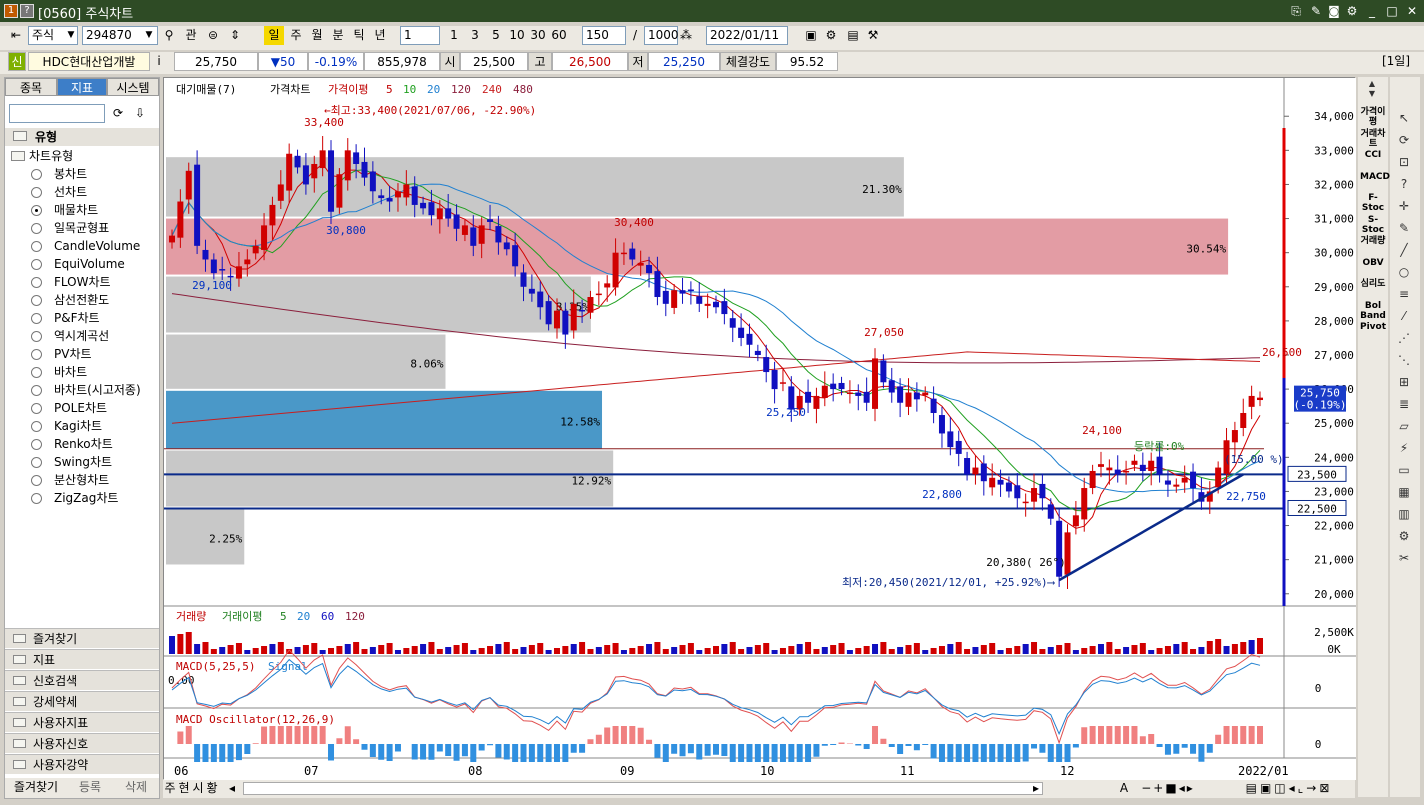 The image size is (1424, 805). Describe the element at coordinates (1412, 11) in the screenshot. I see `close-button: ✕` at that location.